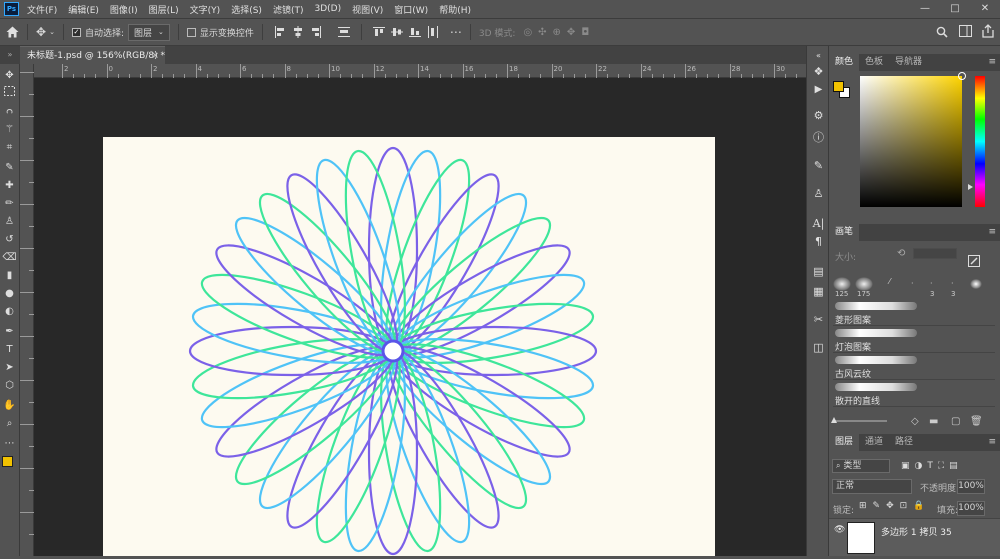  I want to click on color-icon: ❖, so click(818, 71).